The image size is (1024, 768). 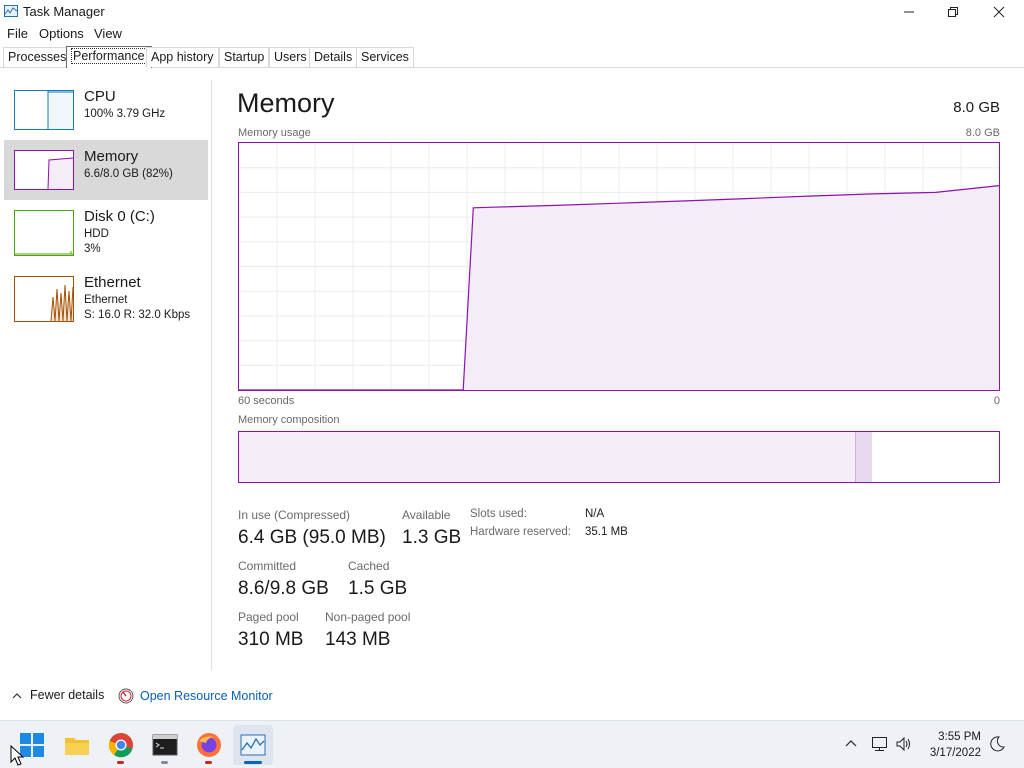 I want to click on tab-performance: Performance, so click(x=109, y=57).